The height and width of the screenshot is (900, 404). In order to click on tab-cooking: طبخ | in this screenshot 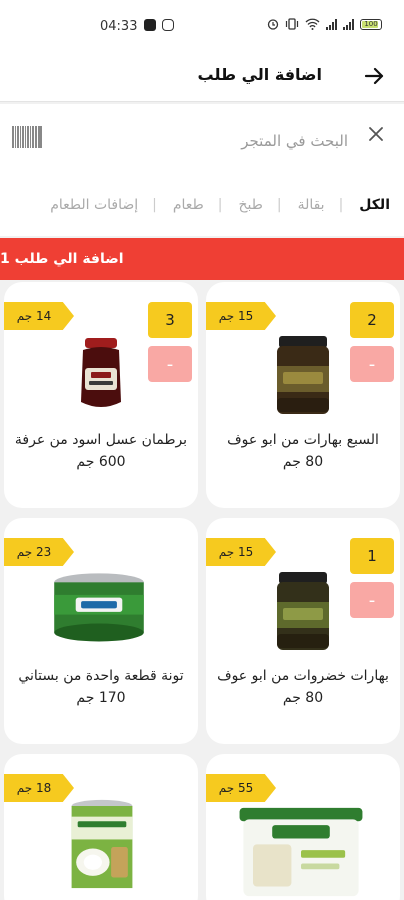, I will do `click(259, 205)`.